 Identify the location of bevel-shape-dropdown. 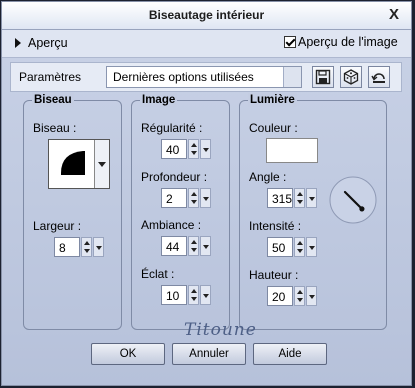
(101, 164).